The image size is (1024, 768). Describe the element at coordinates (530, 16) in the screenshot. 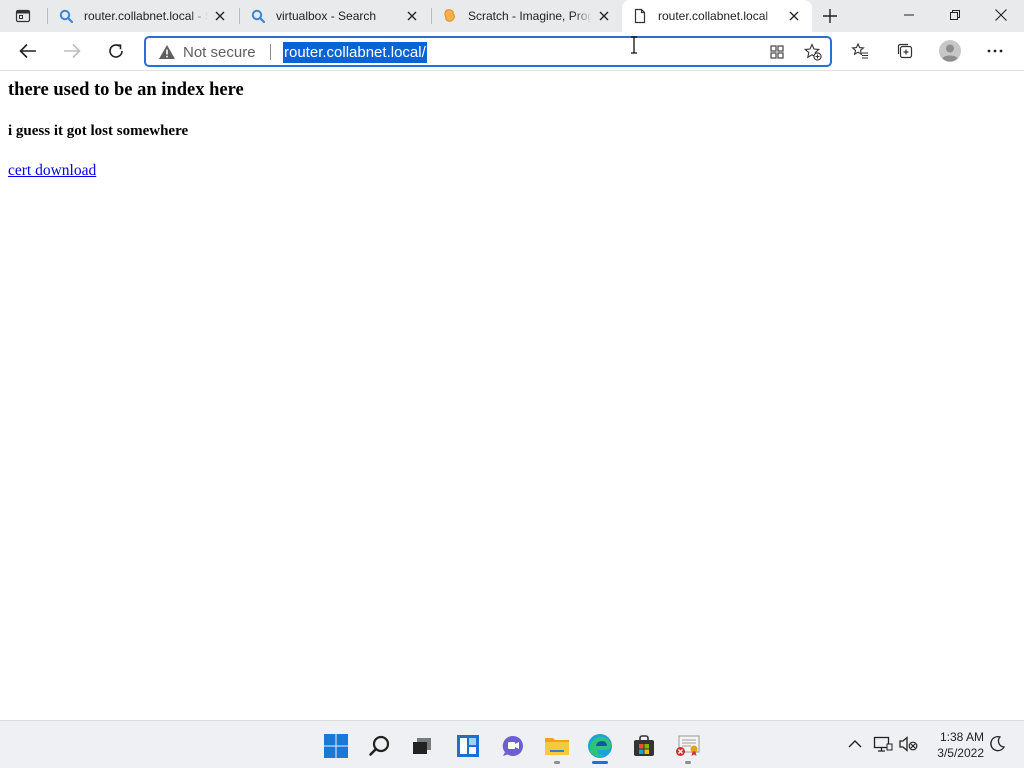

I see `tab-title: Scratch - Imagine, Program, Share` at that location.